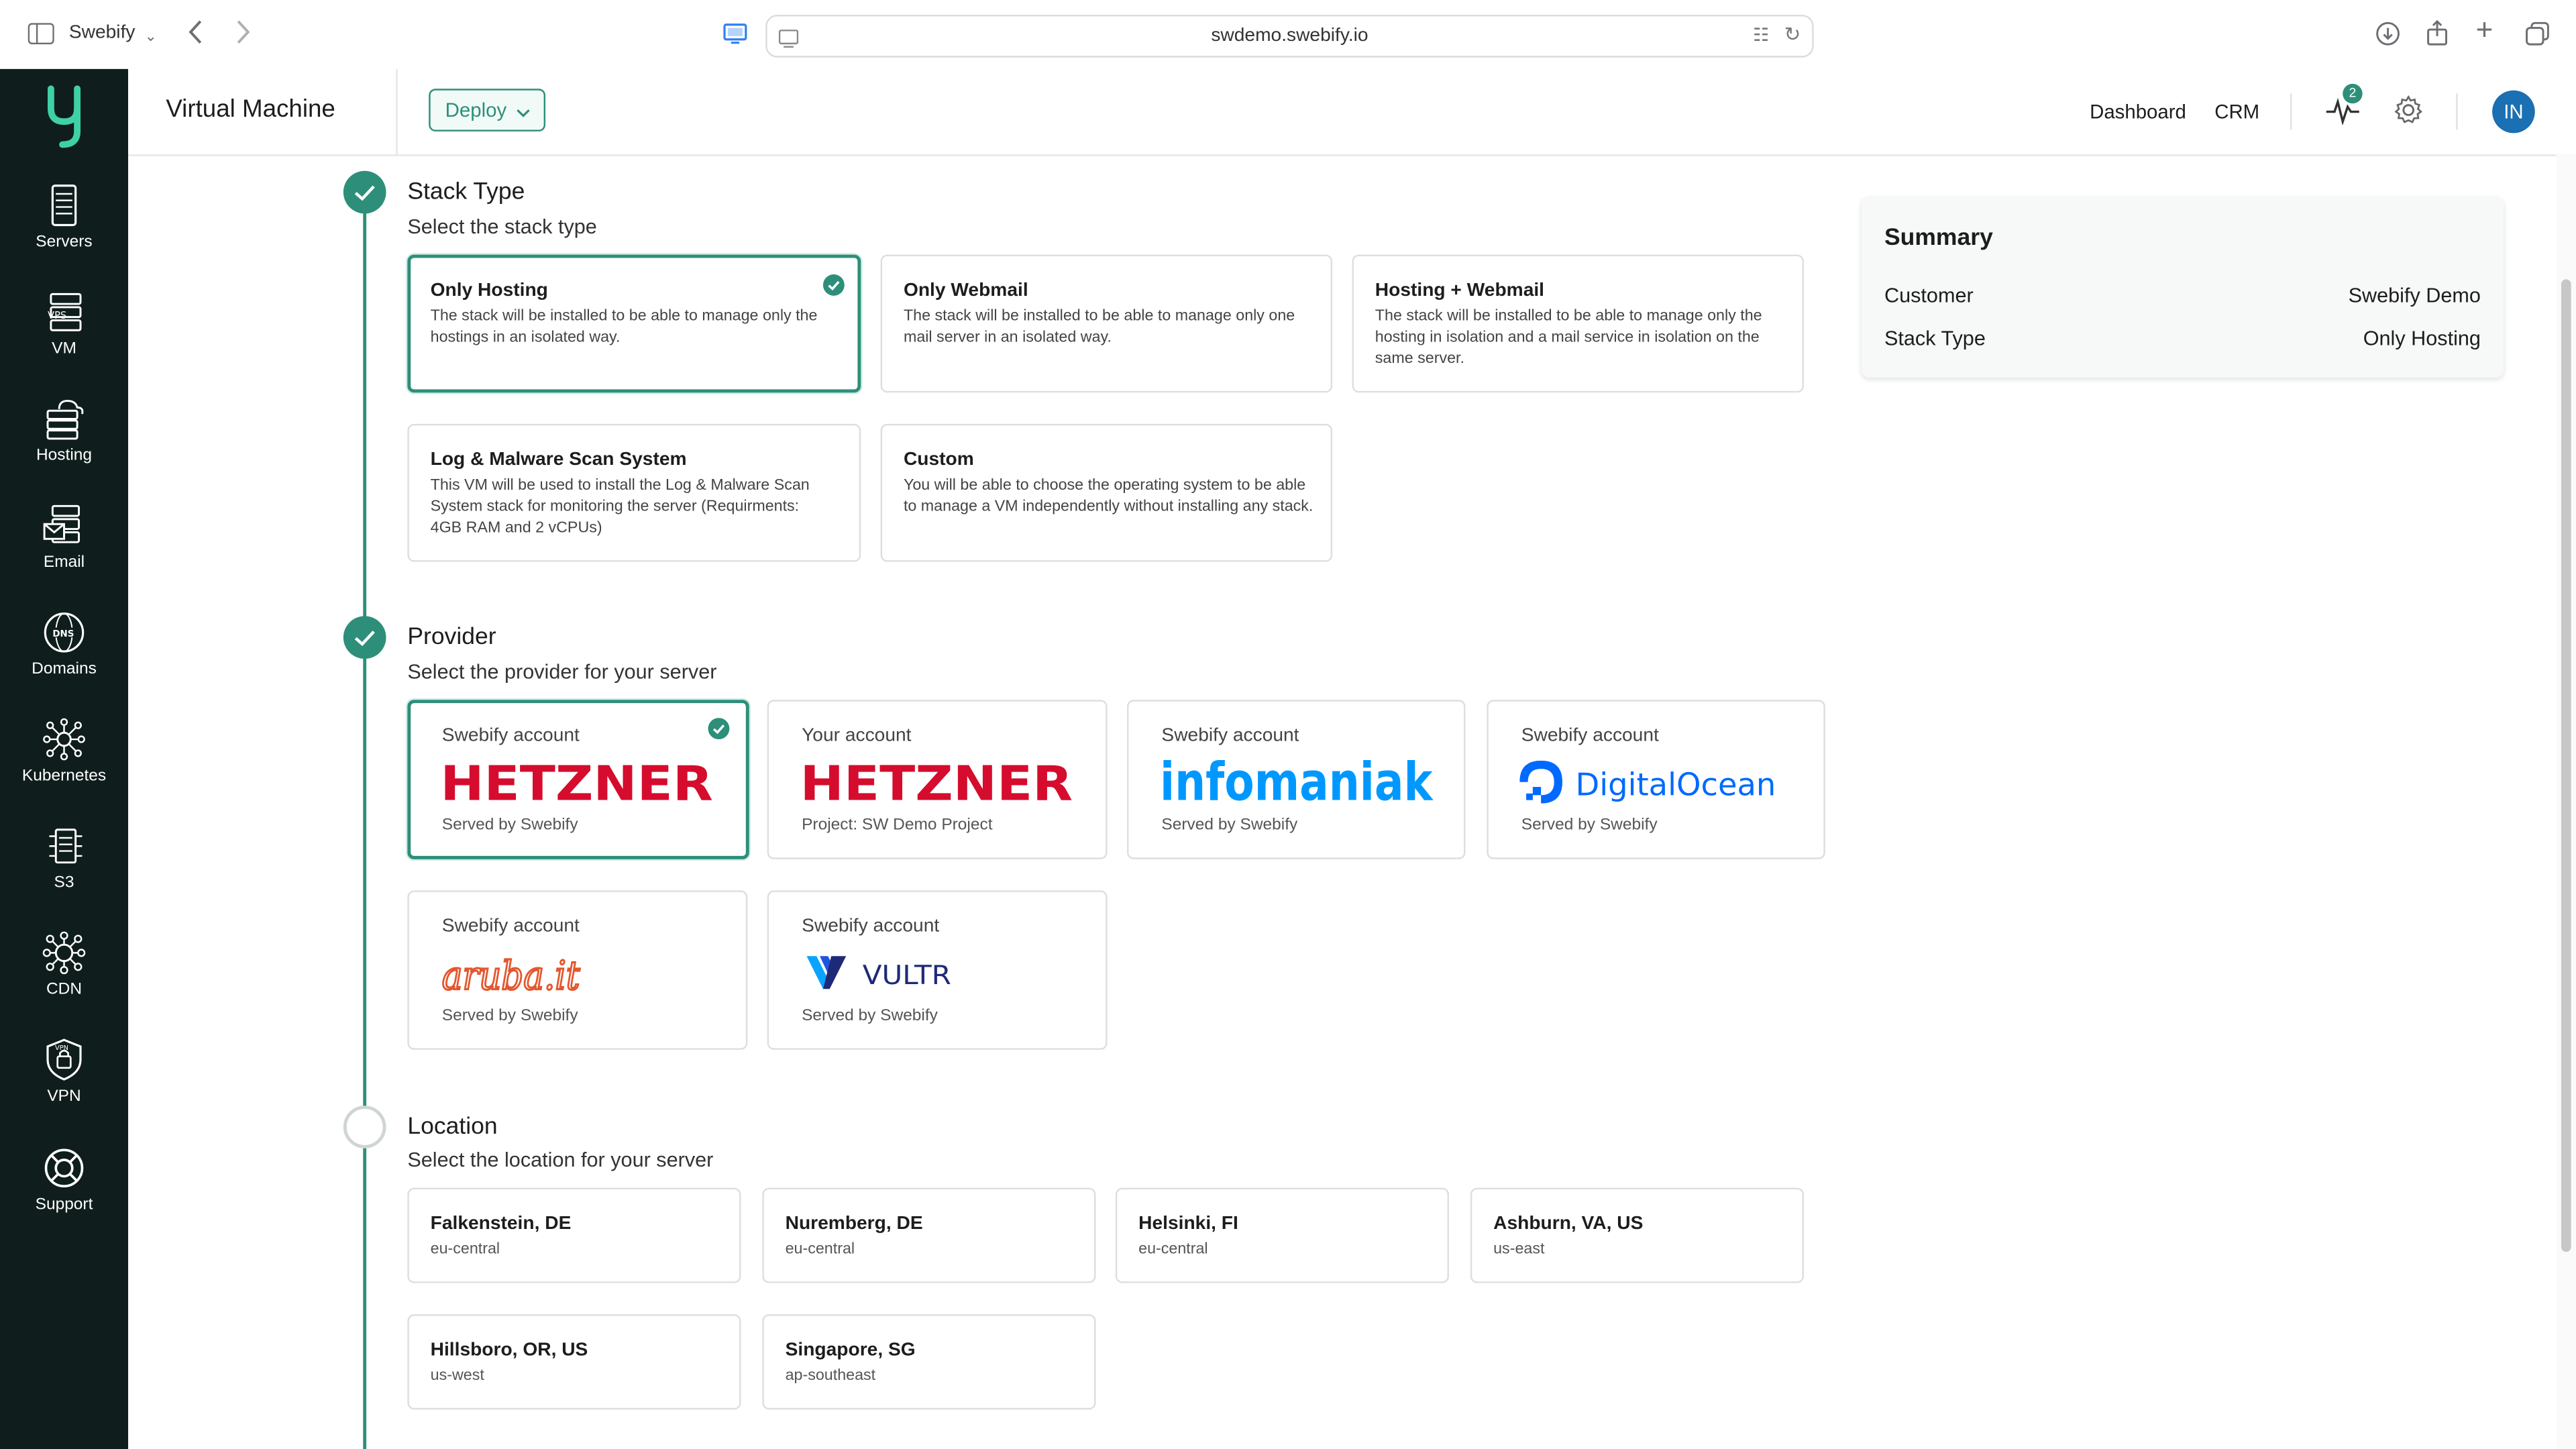 The height and width of the screenshot is (1449, 2576). I want to click on infomaniak-logo: infomaniak, so click(1298, 785).